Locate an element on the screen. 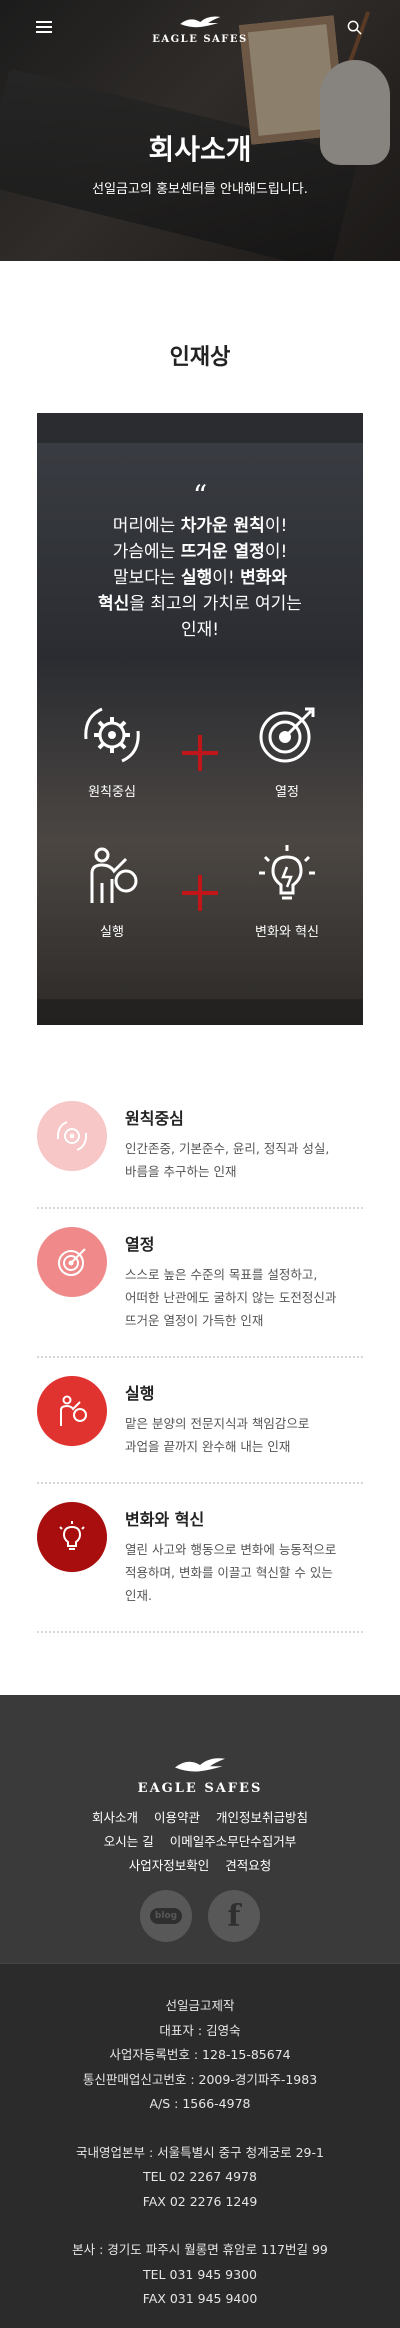 The height and width of the screenshot is (2328, 400). footer-logo: EAGLE SAFES is located at coordinates (200, 1775).